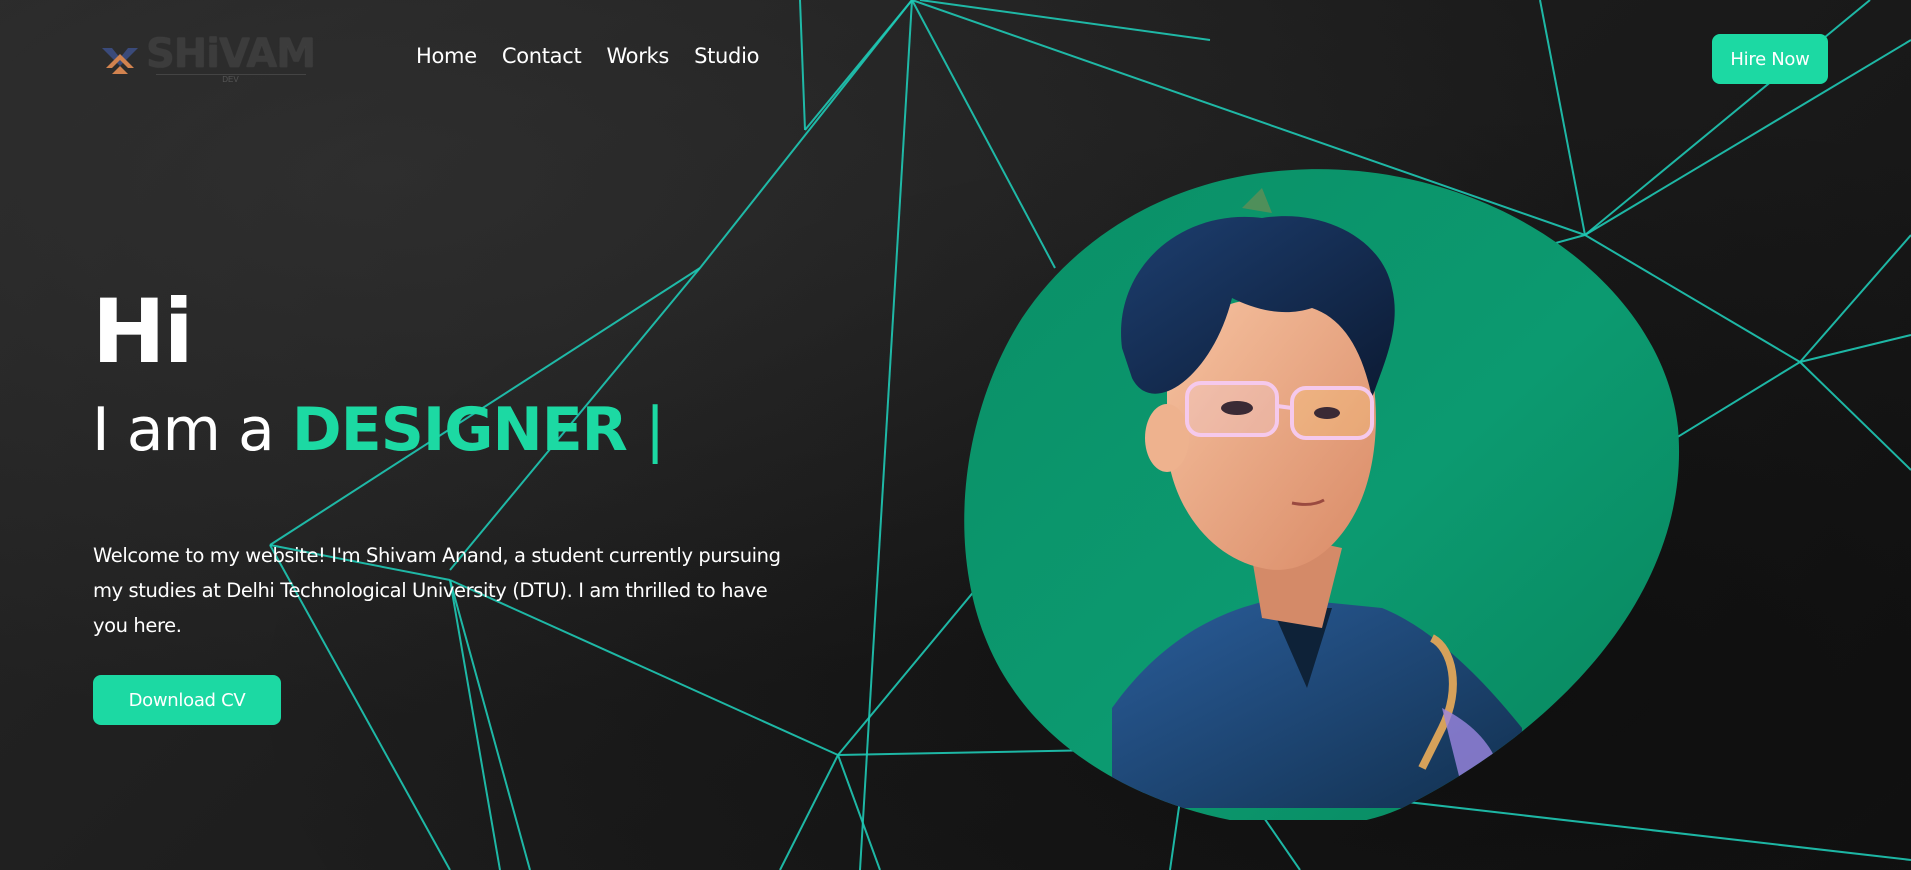  What do you see at coordinates (230, 79) in the screenshot?
I see `logo-subtext: DEV` at bounding box center [230, 79].